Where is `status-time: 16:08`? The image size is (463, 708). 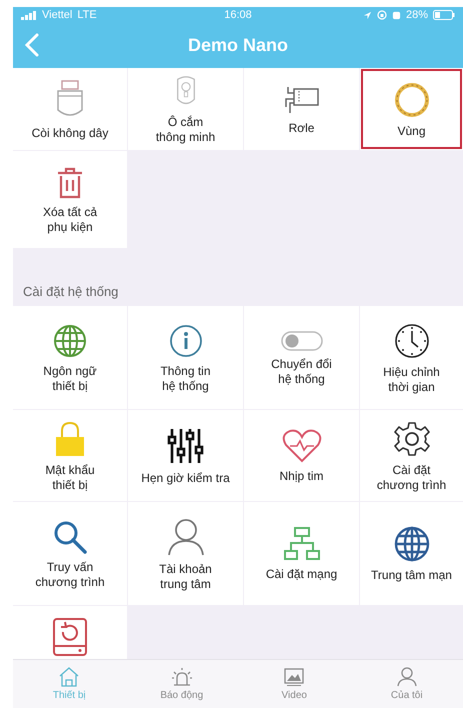
status-time: 16:08 is located at coordinates (238, 15).